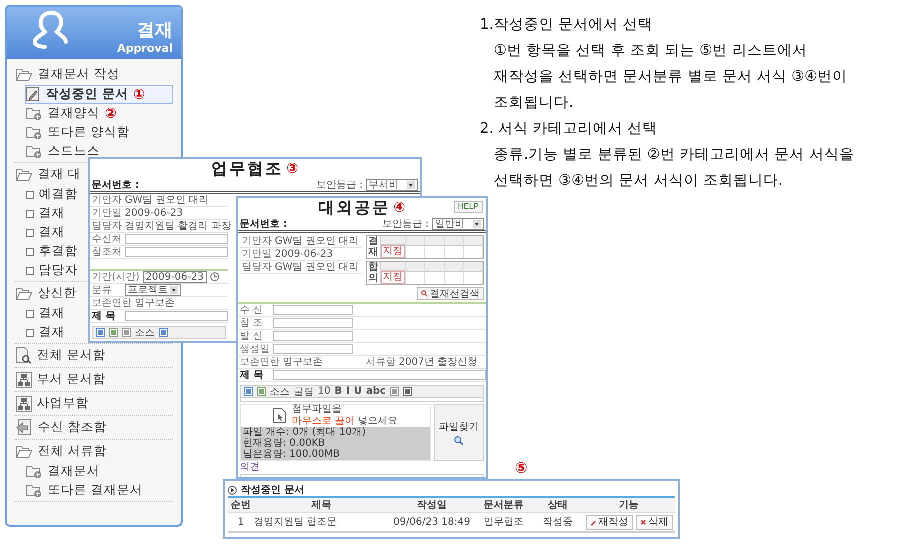 This screenshot has width=911, height=556. Describe the element at coordinates (86, 490) in the screenshot. I see `sidebar-item: 또다른 결재문서` at that location.